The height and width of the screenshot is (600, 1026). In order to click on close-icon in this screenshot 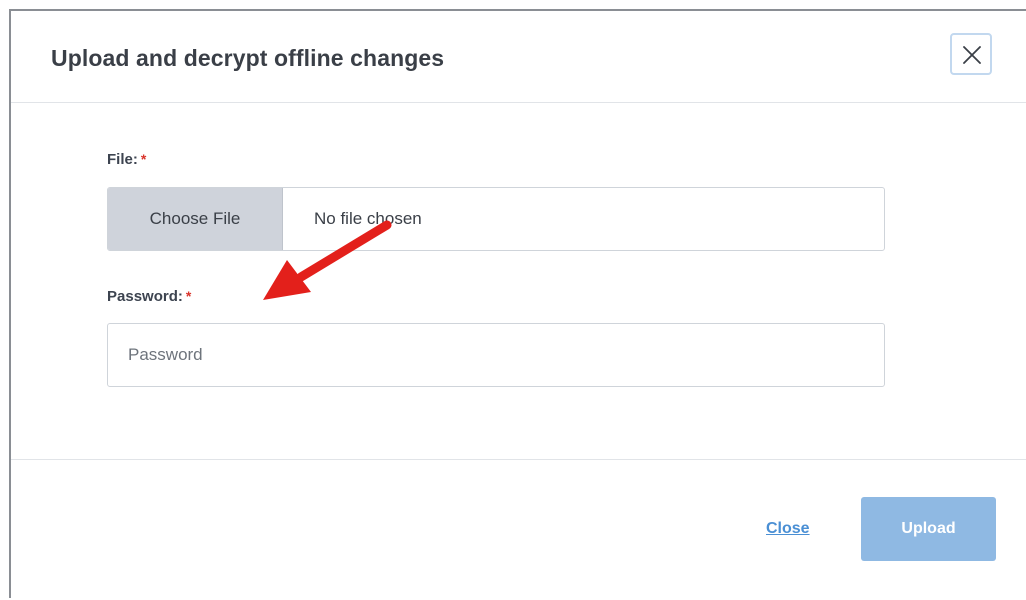, I will do `click(972, 55)`.